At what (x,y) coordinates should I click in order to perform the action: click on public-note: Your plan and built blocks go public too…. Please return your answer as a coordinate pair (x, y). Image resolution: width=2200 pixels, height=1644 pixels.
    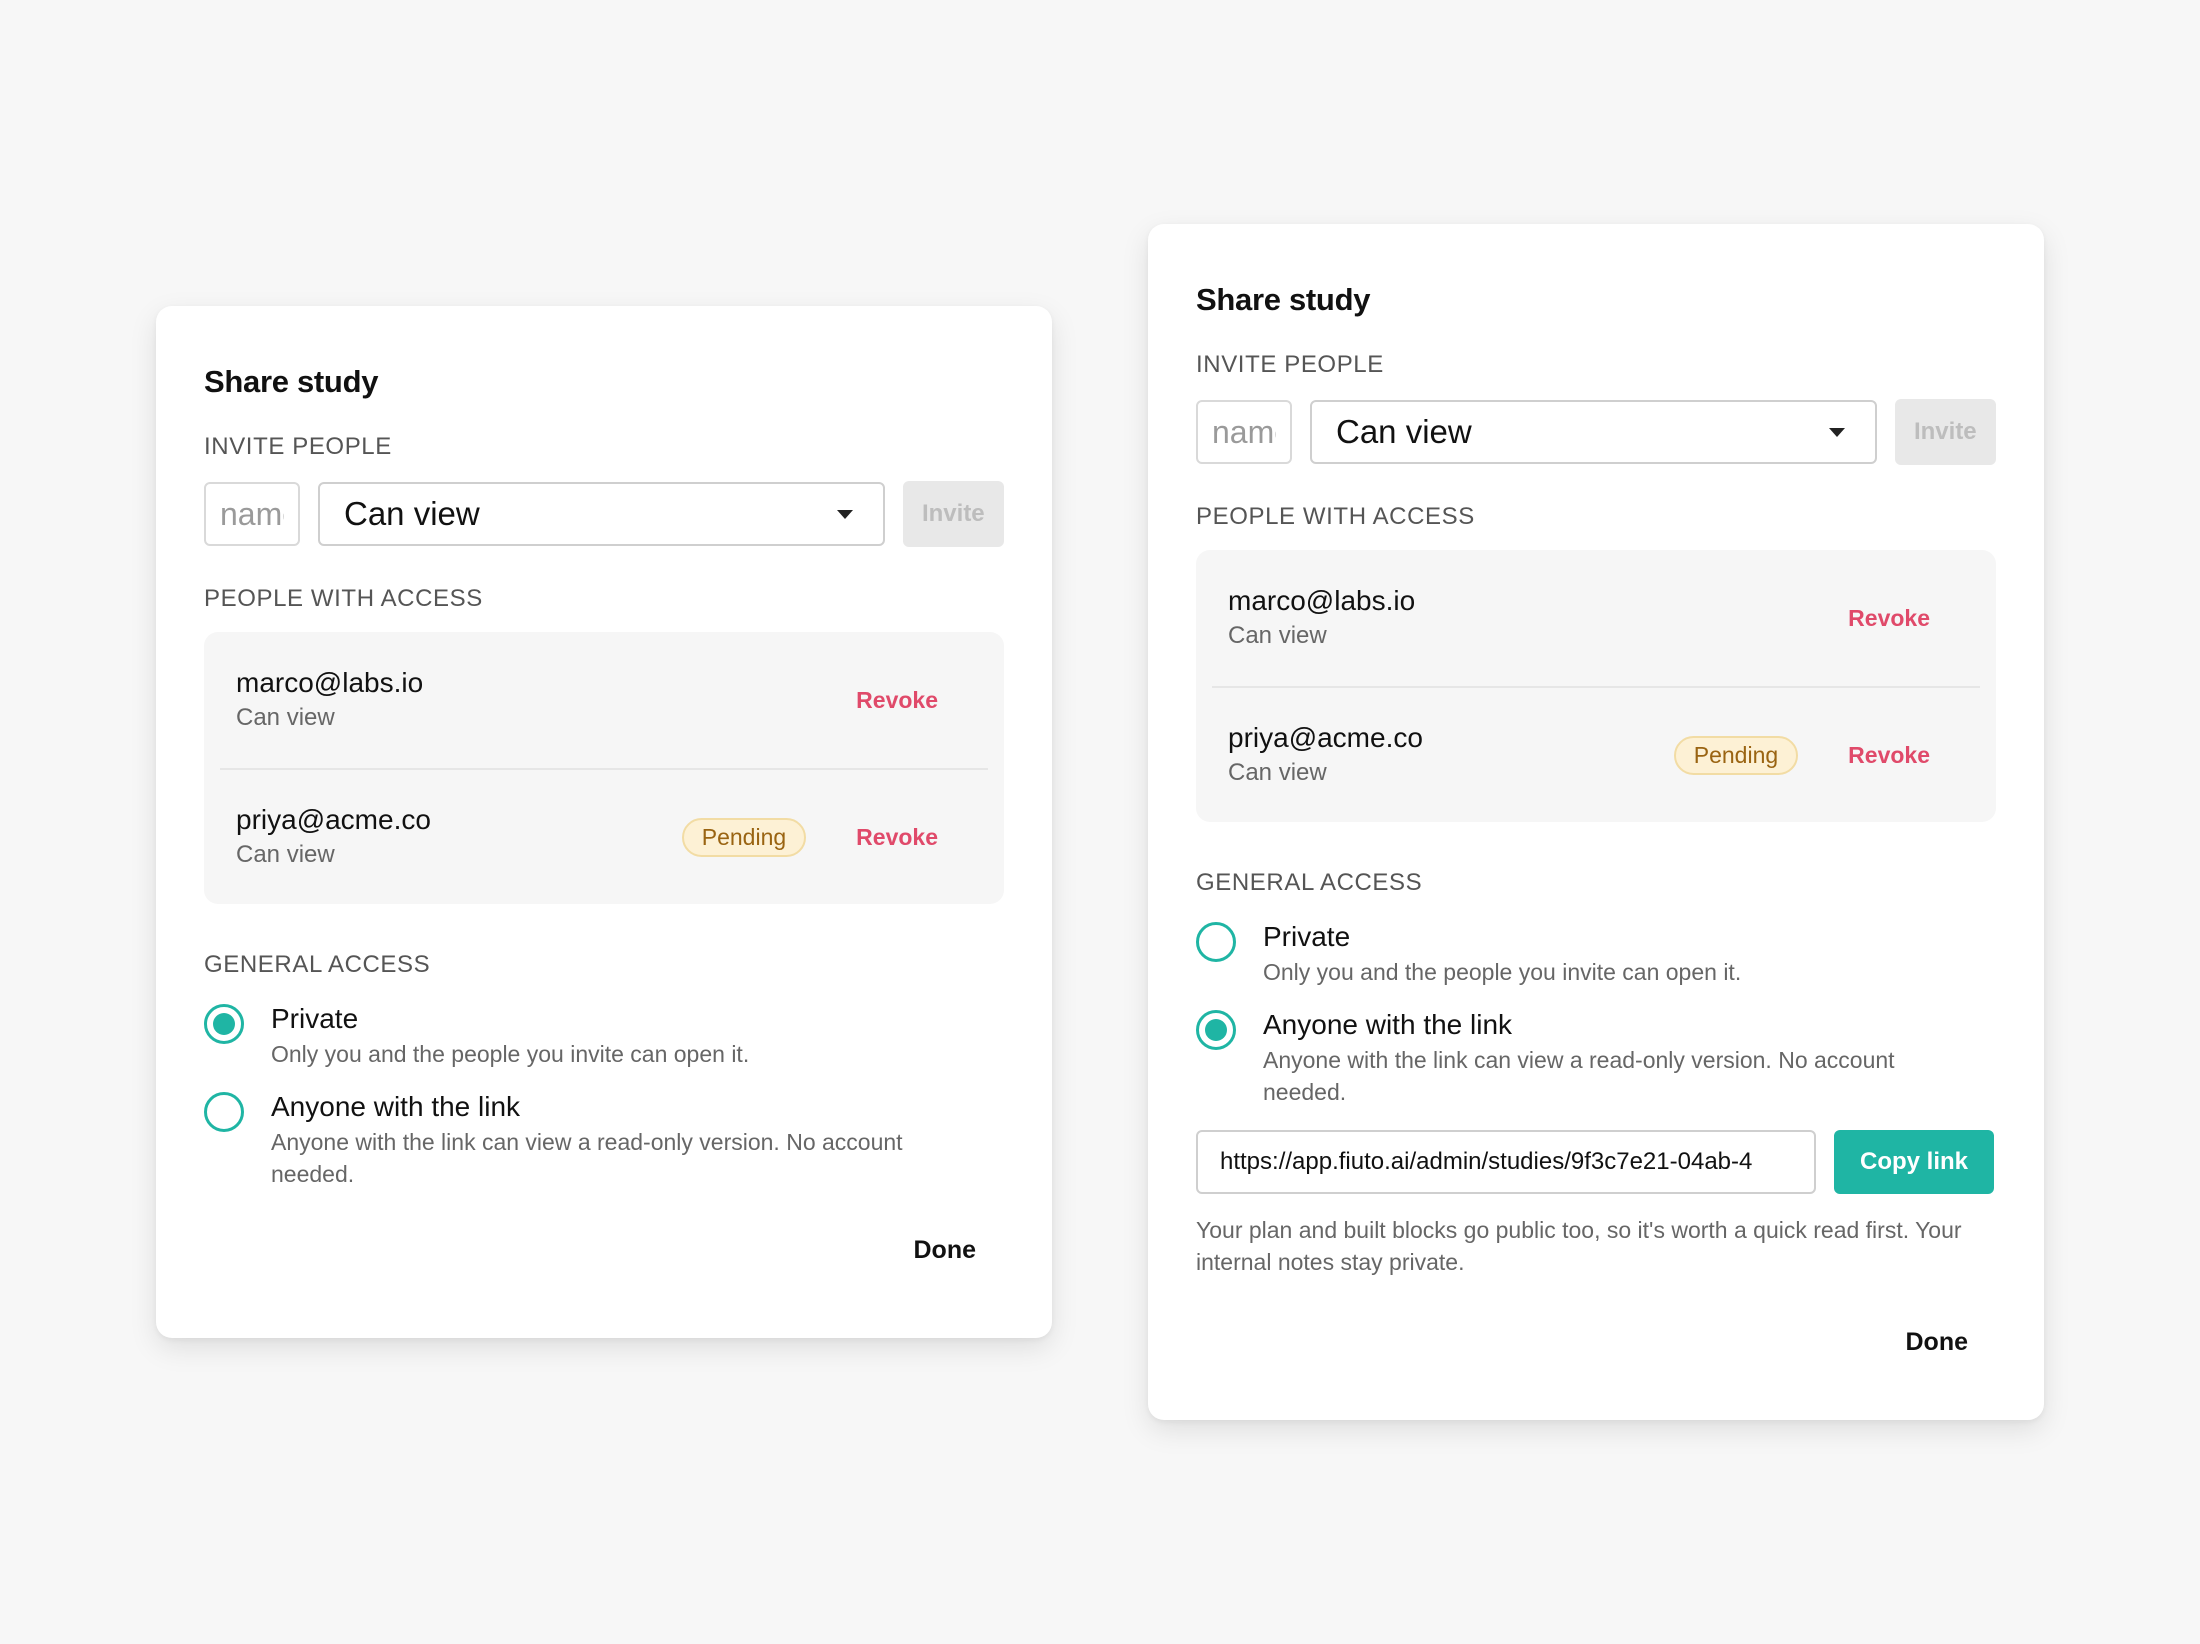
    Looking at the image, I should click on (1579, 1246).